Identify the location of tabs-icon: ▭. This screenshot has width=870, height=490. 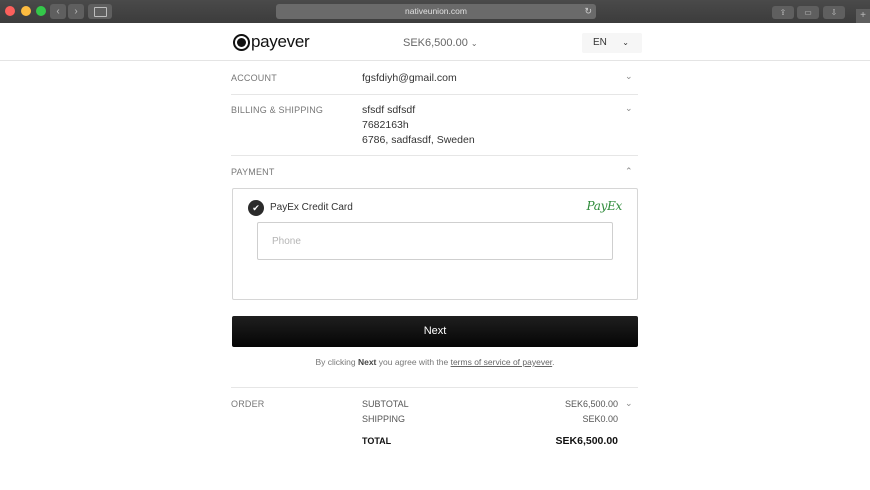
(808, 12).